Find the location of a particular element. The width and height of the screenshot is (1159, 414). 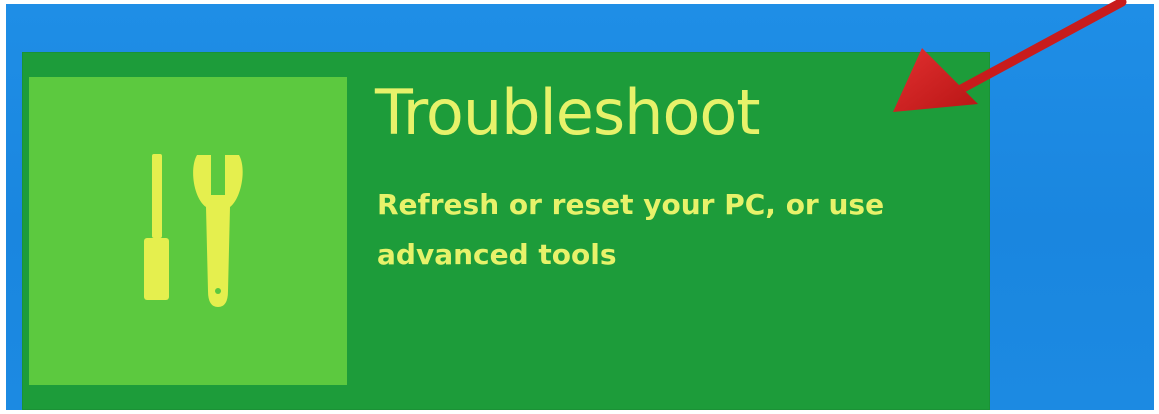

screwdriver-icon is located at coordinates (156, 227).